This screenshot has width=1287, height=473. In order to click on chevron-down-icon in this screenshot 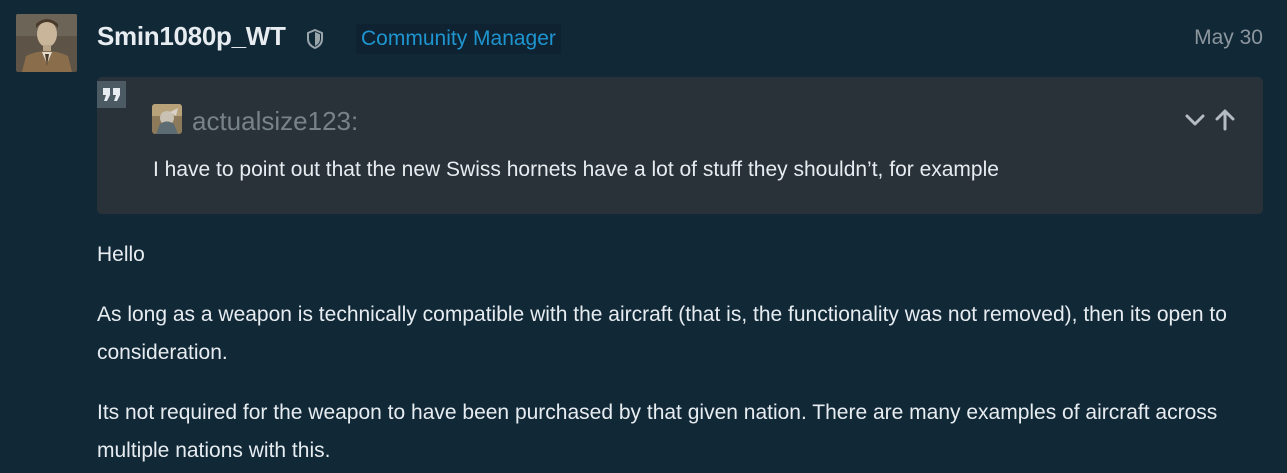, I will do `click(1195, 120)`.